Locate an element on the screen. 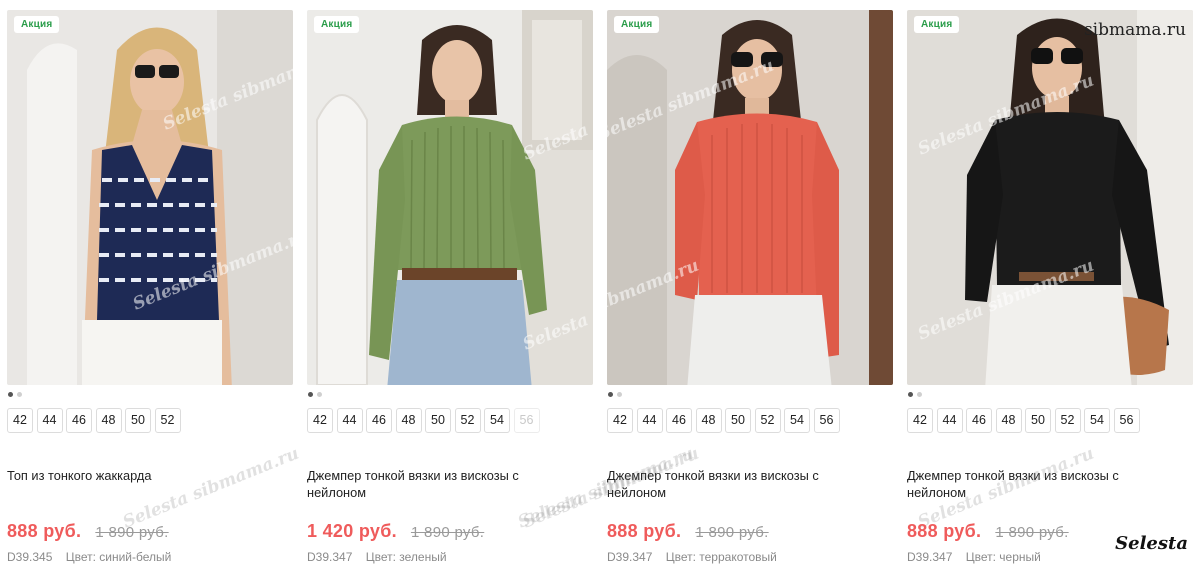 This screenshot has height=572, width=1200. product-sku: D39.345 is located at coordinates (30, 557).